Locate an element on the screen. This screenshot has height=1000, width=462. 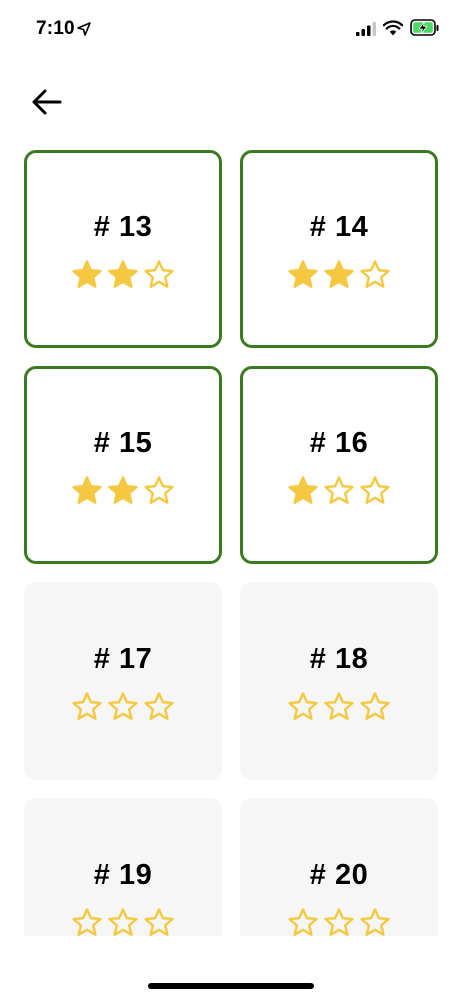
status-bar: 7:10 is located at coordinates (231, 28).